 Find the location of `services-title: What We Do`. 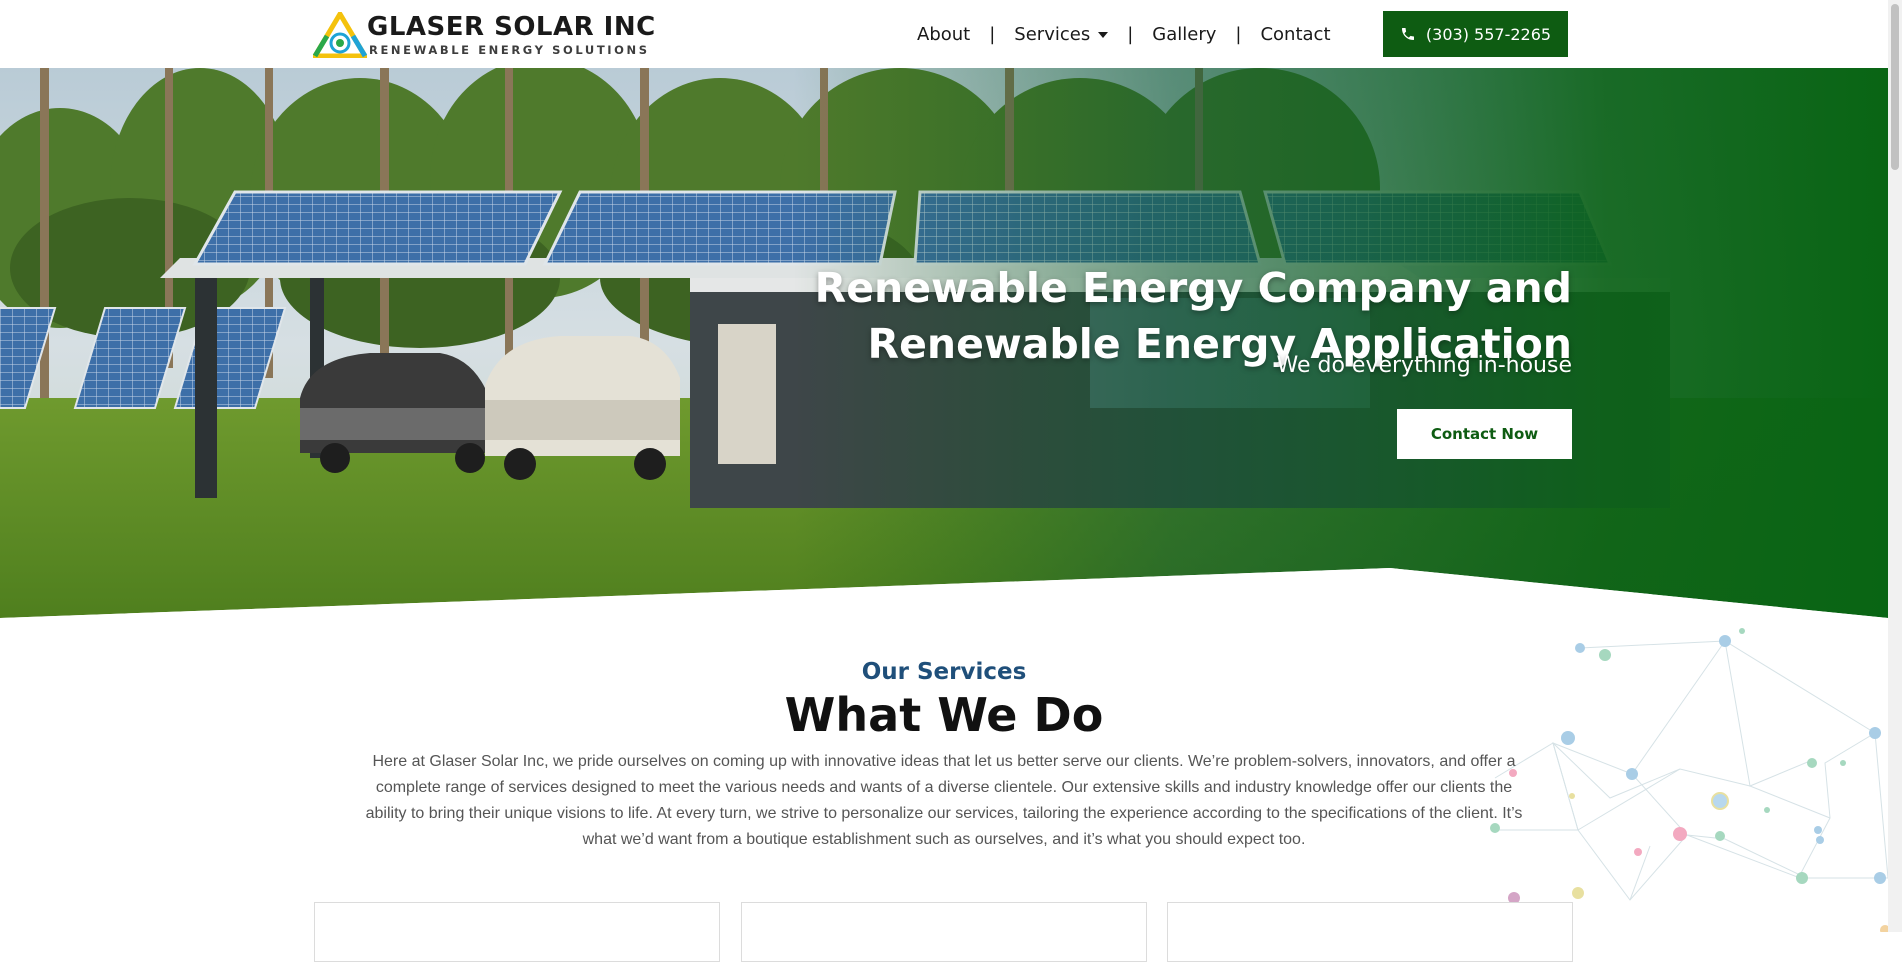

services-title: What We Do is located at coordinates (944, 715).